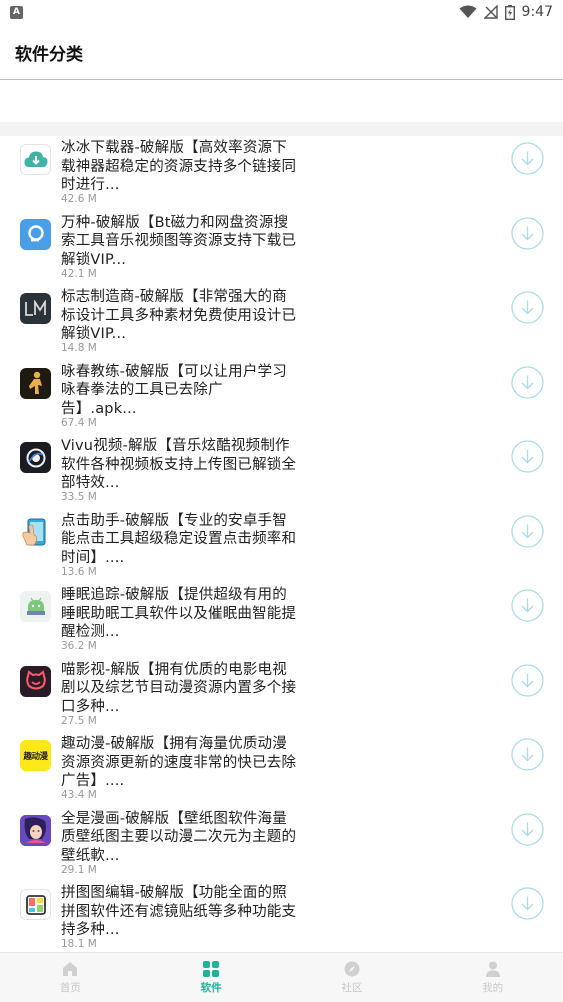  What do you see at coordinates (35, 457) in the screenshot?
I see `vivu-video-app-icon` at bounding box center [35, 457].